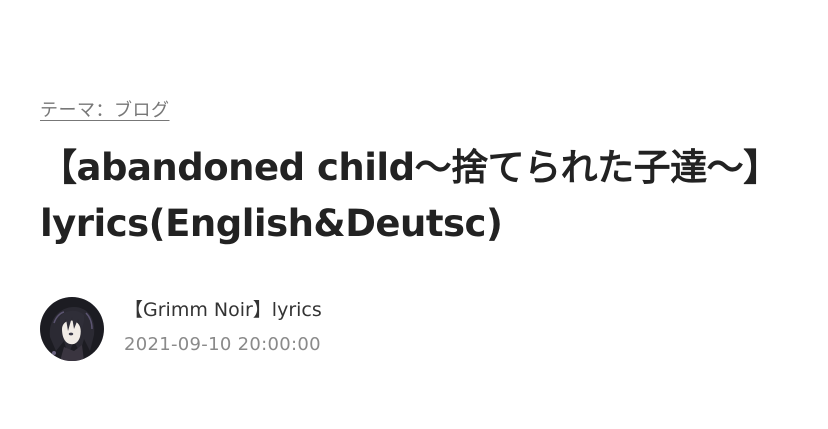 The height and width of the screenshot is (429, 828). Describe the element at coordinates (222, 344) in the screenshot. I see `post-date: 2021-09-10 20:00:00` at that location.